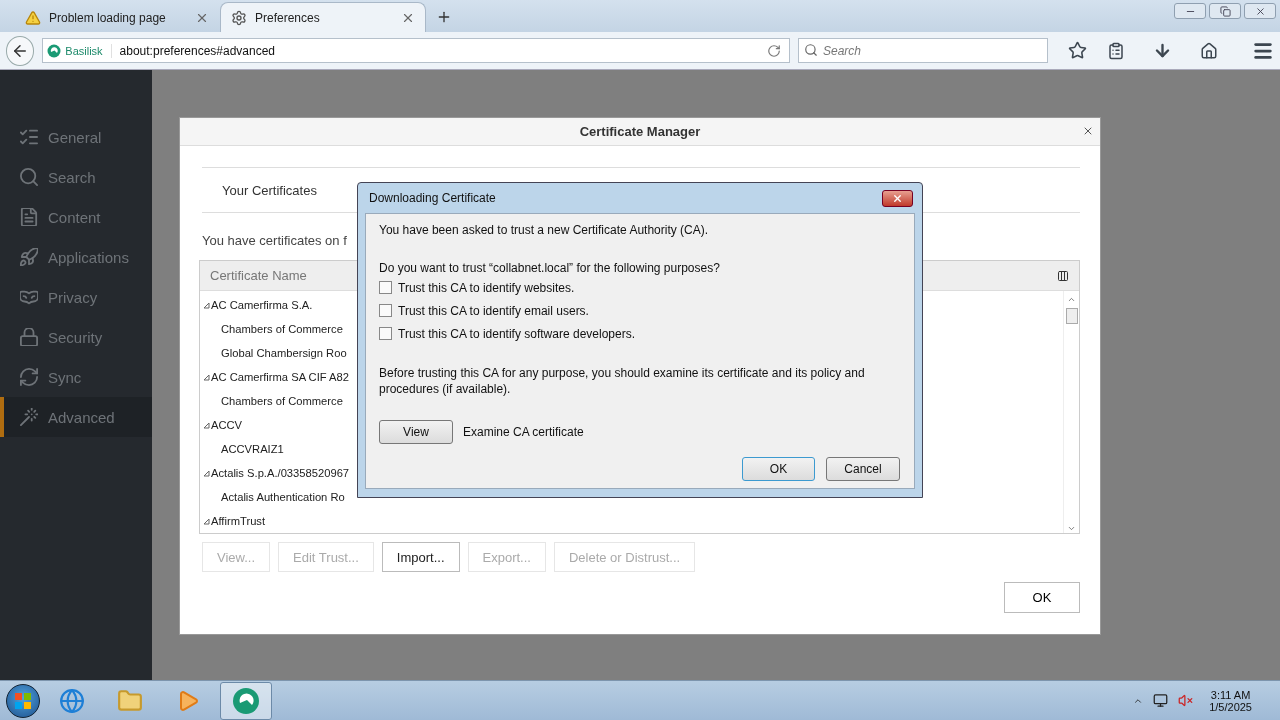 The width and height of the screenshot is (1280, 720). What do you see at coordinates (77, 50) in the screenshot?
I see `identity-label: Basilisk` at bounding box center [77, 50].